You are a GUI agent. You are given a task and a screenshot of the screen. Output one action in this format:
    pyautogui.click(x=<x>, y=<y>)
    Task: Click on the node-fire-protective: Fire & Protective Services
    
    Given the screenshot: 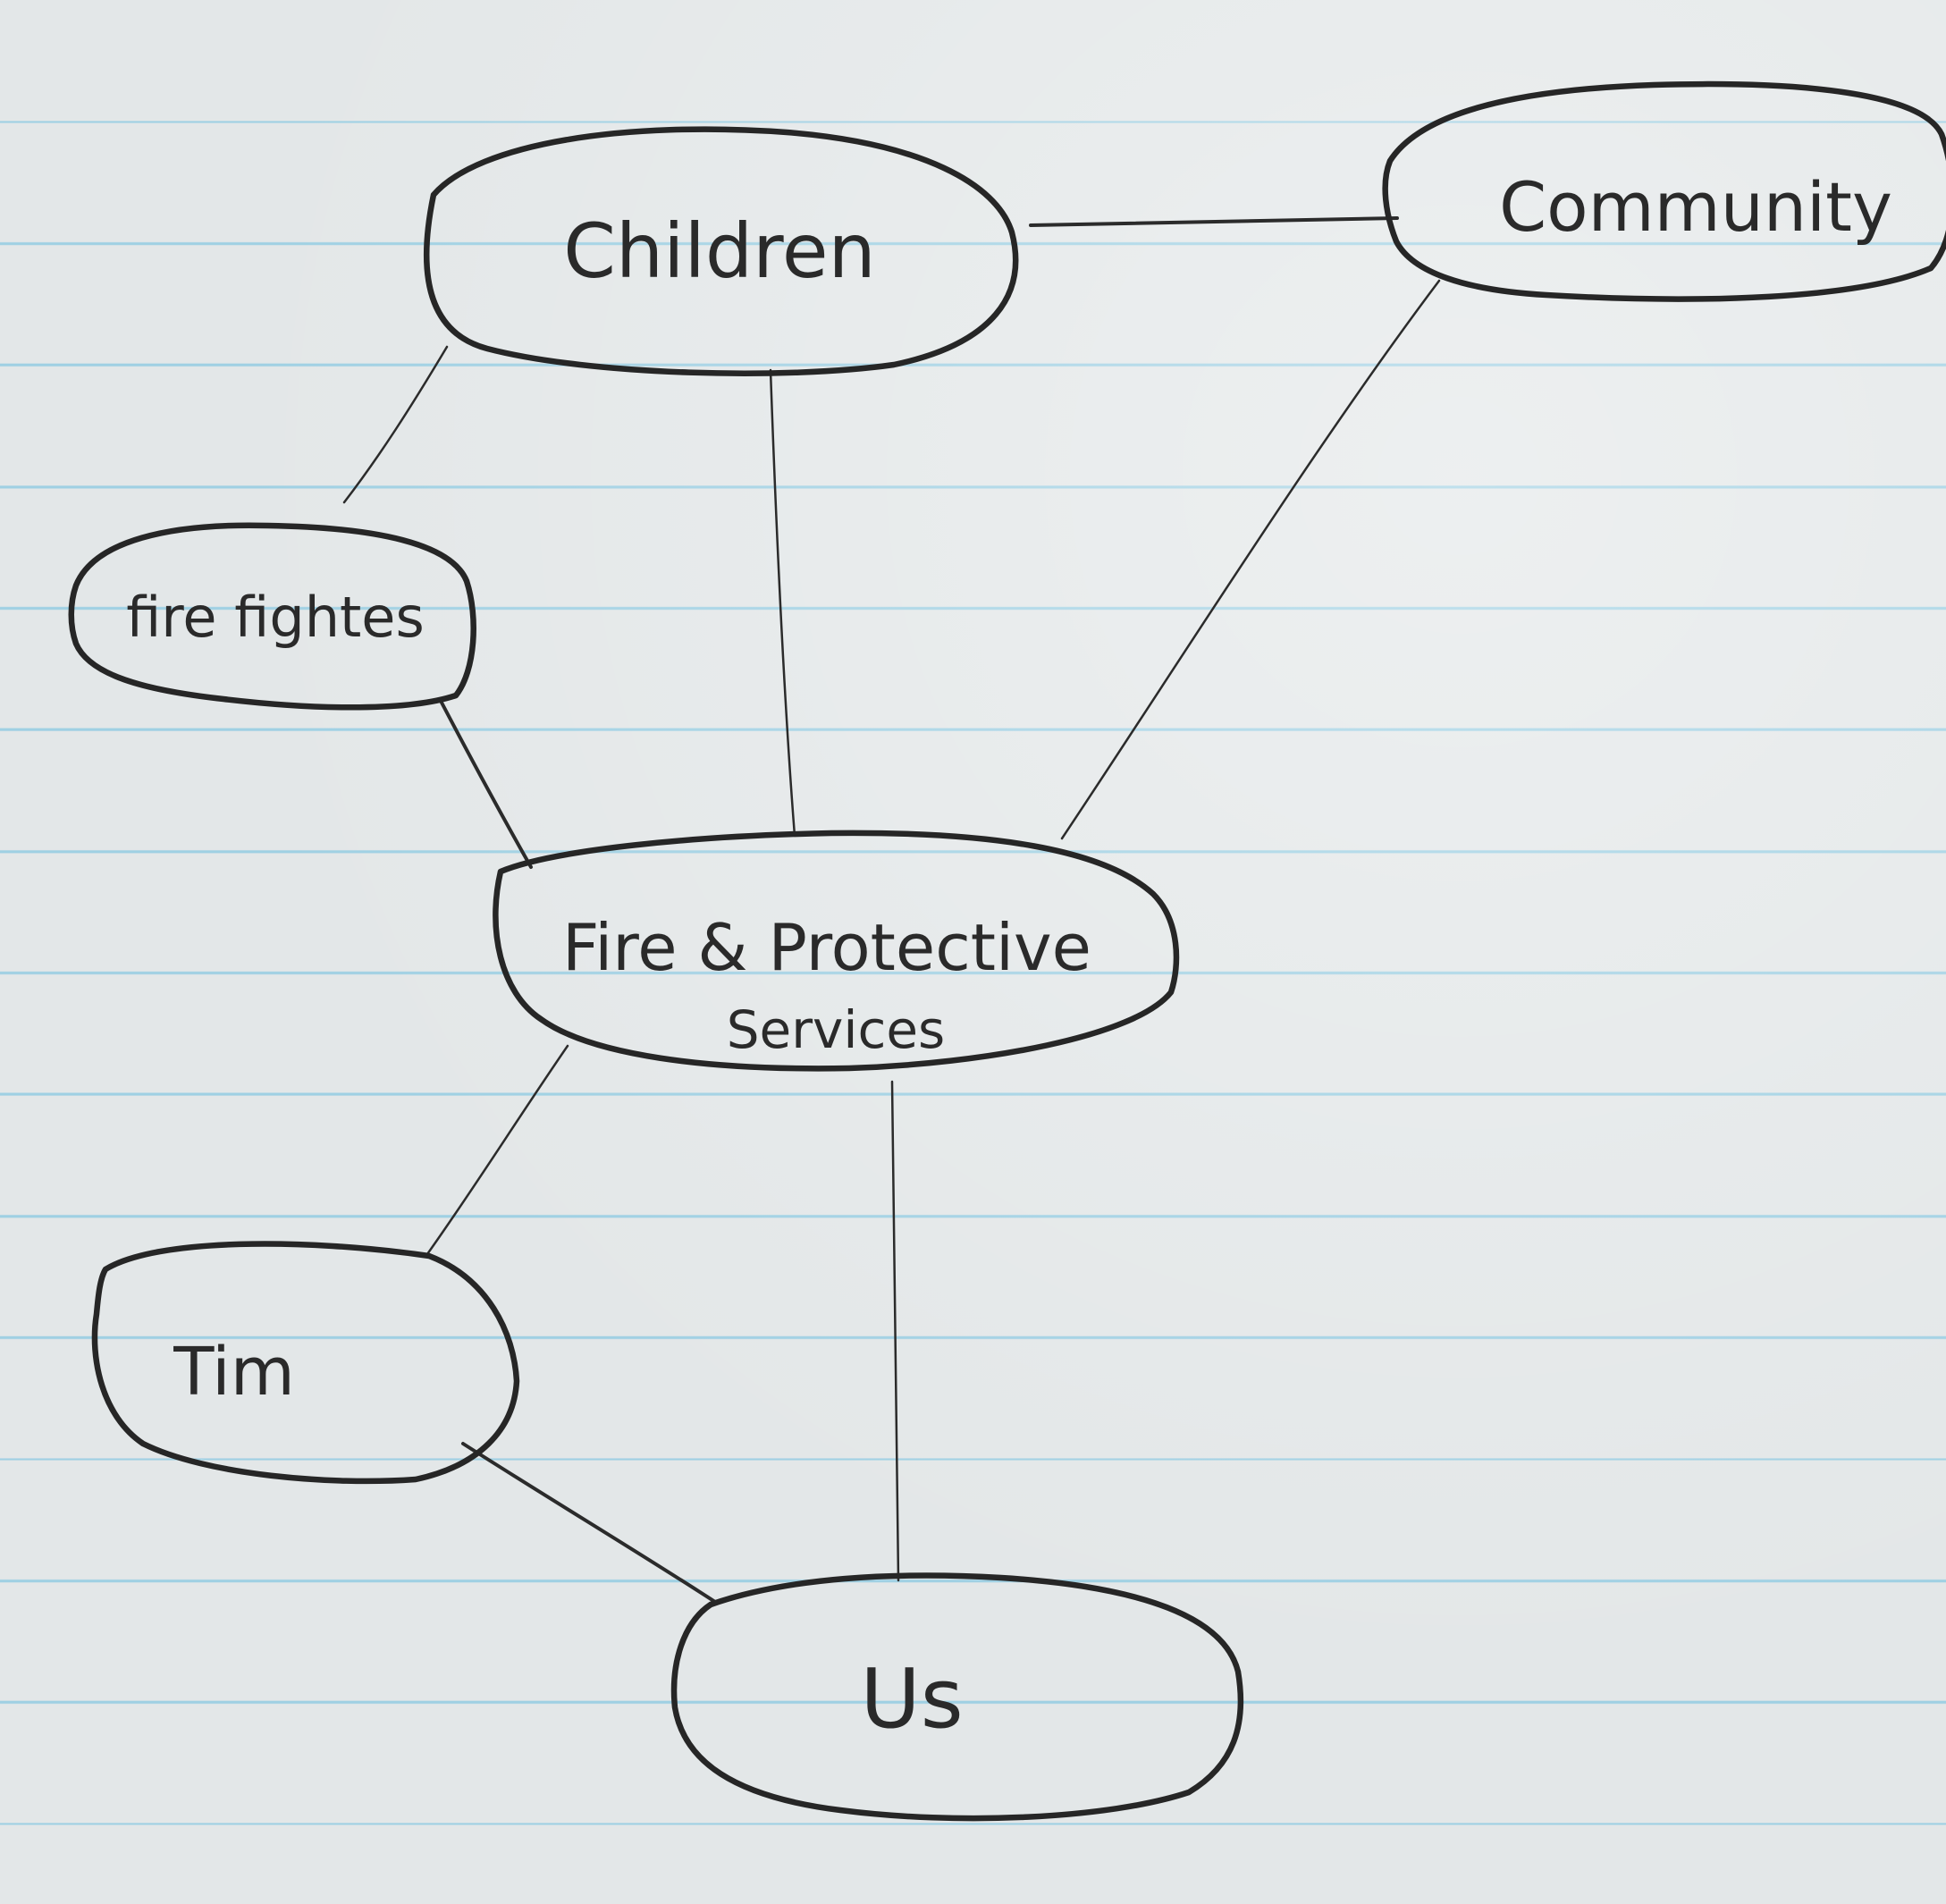 What is the action you would take?
    pyautogui.click(x=836, y=951)
    